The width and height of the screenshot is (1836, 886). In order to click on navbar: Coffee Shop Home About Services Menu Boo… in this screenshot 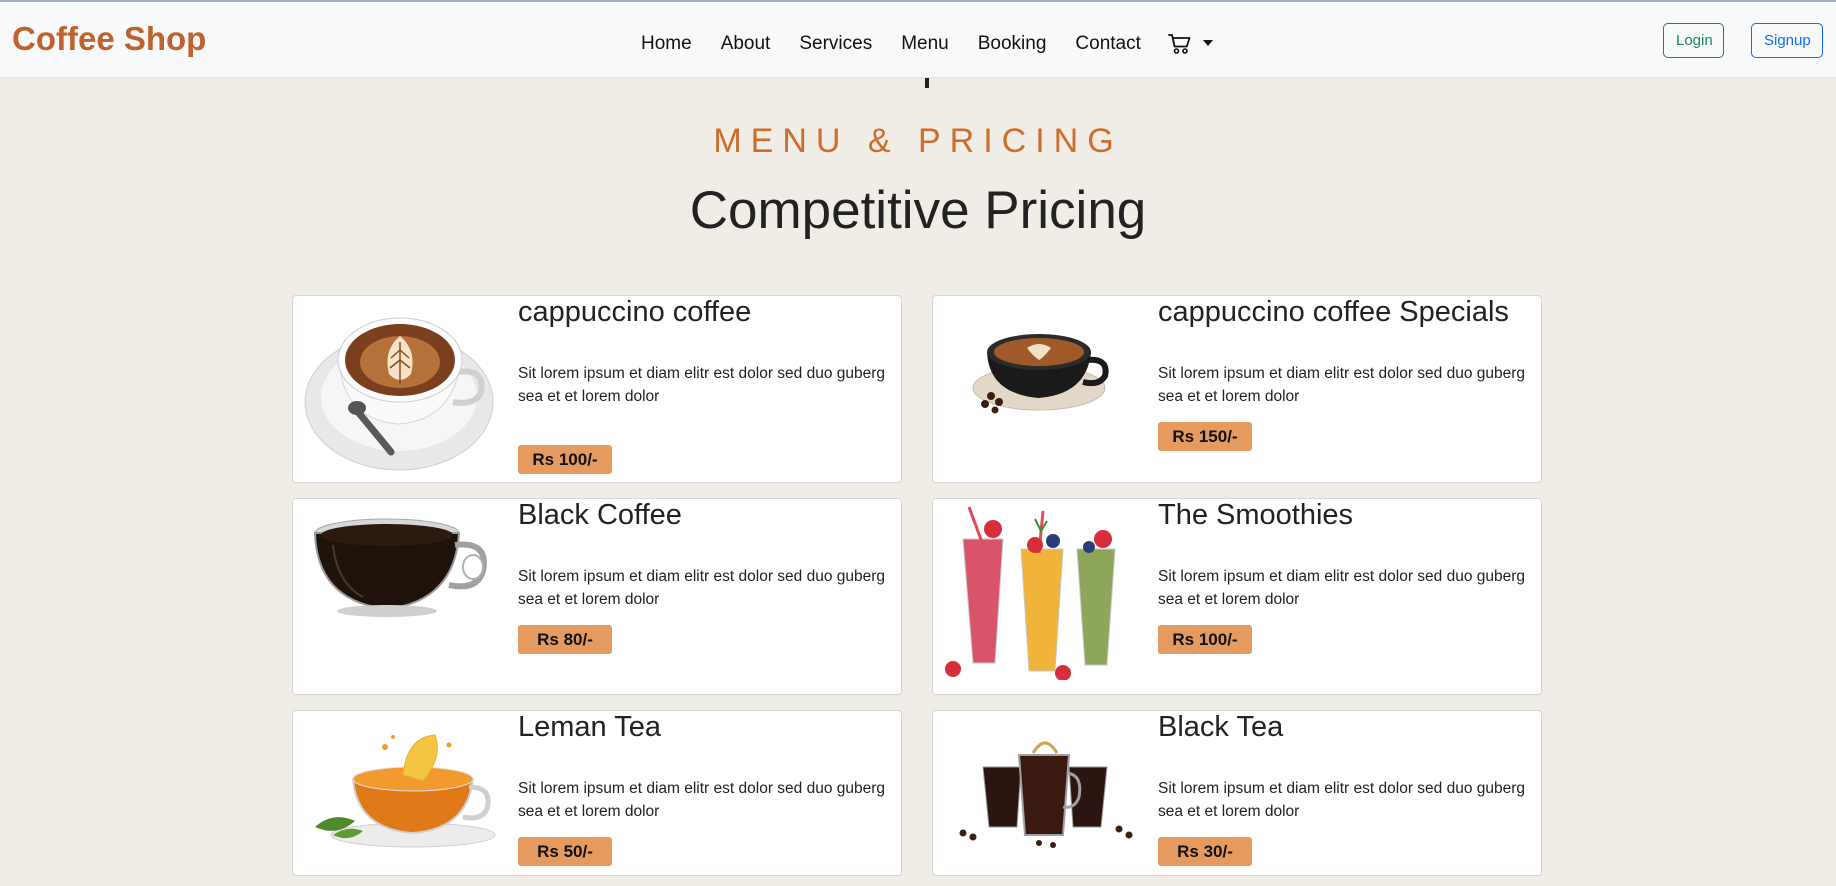, I will do `click(918, 40)`.